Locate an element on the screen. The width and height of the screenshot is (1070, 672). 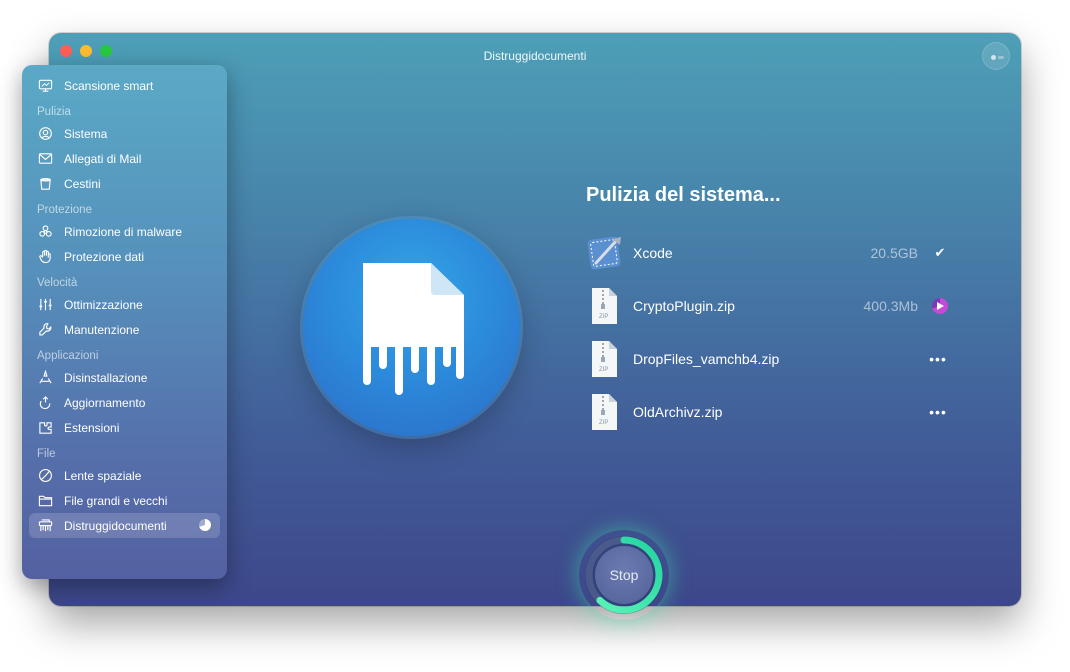
sidebar-item-smart-scan: Scansione smart is located at coordinates (124, 85).